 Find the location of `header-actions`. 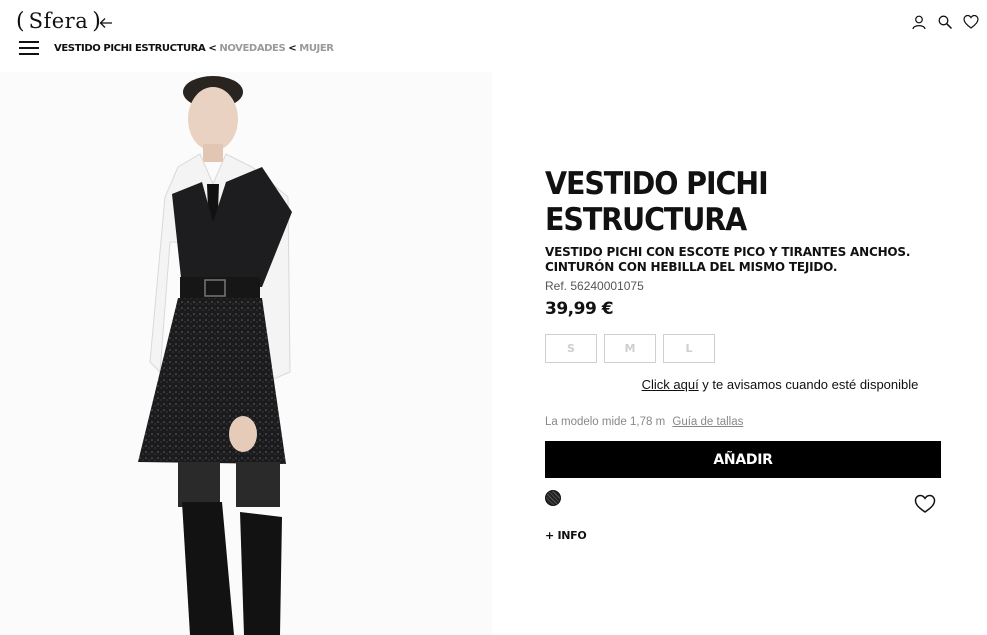

header-actions is located at coordinates (945, 22).